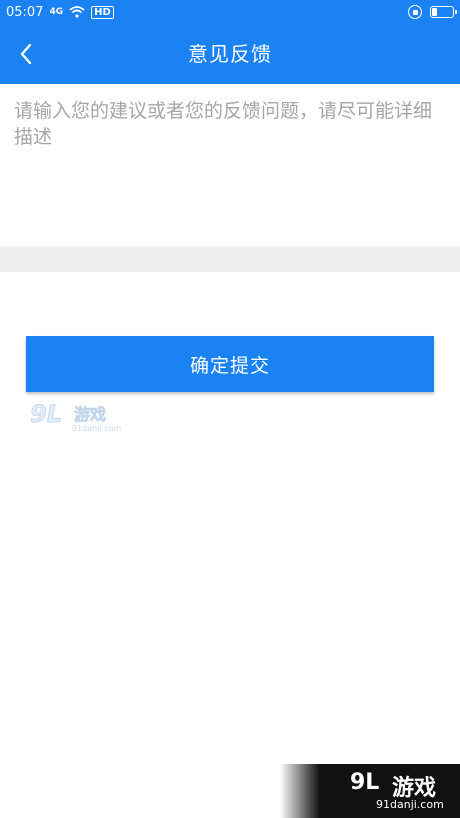 The height and width of the screenshot is (818, 460). I want to click on status-bar: 05:07 4G HD, so click(230, 12).